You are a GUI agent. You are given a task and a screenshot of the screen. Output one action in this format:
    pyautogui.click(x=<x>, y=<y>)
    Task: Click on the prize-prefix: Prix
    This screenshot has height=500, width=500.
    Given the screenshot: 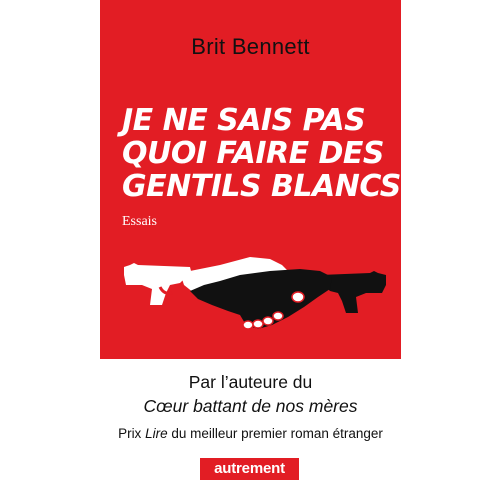 What is the action you would take?
    pyautogui.click(x=132, y=433)
    